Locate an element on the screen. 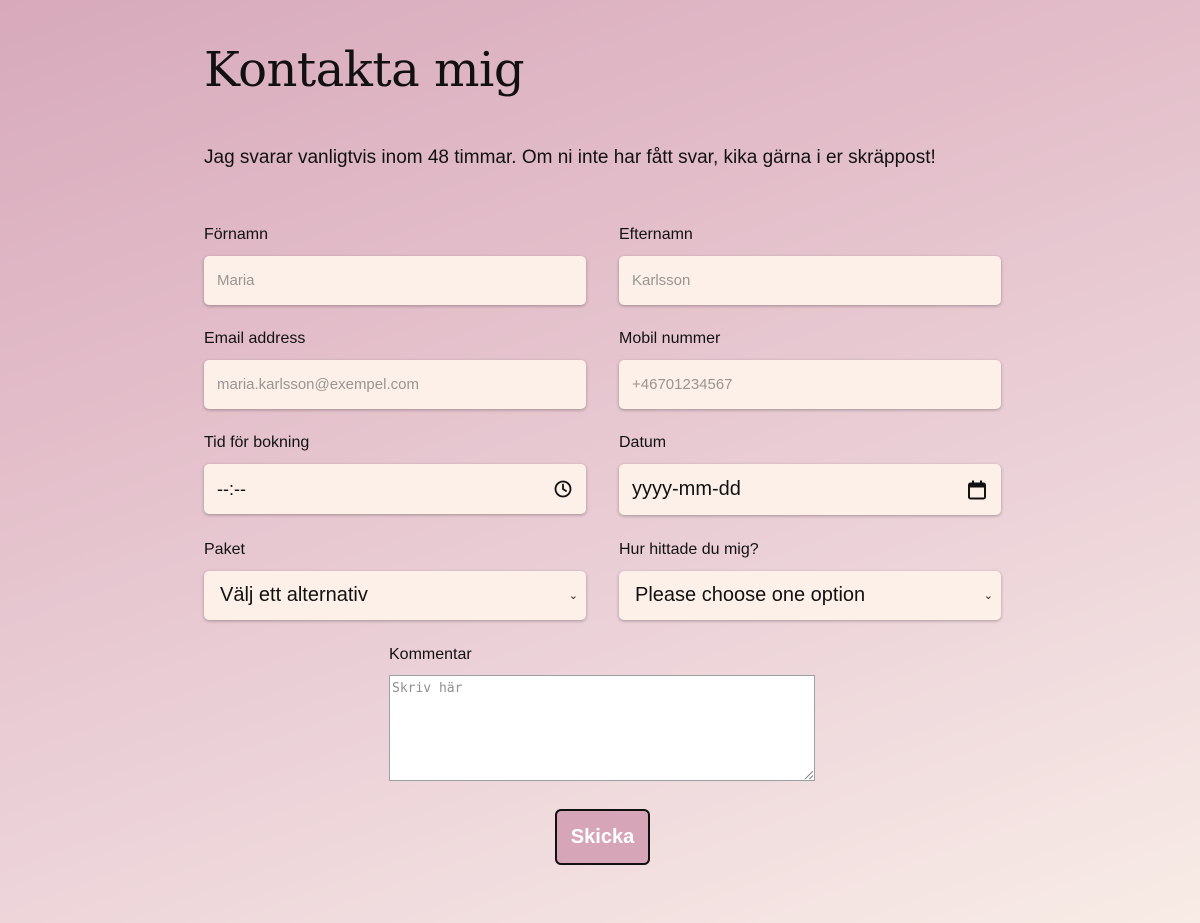 This screenshot has height=923, width=1200. date-label: Datum is located at coordinates (643, 442).